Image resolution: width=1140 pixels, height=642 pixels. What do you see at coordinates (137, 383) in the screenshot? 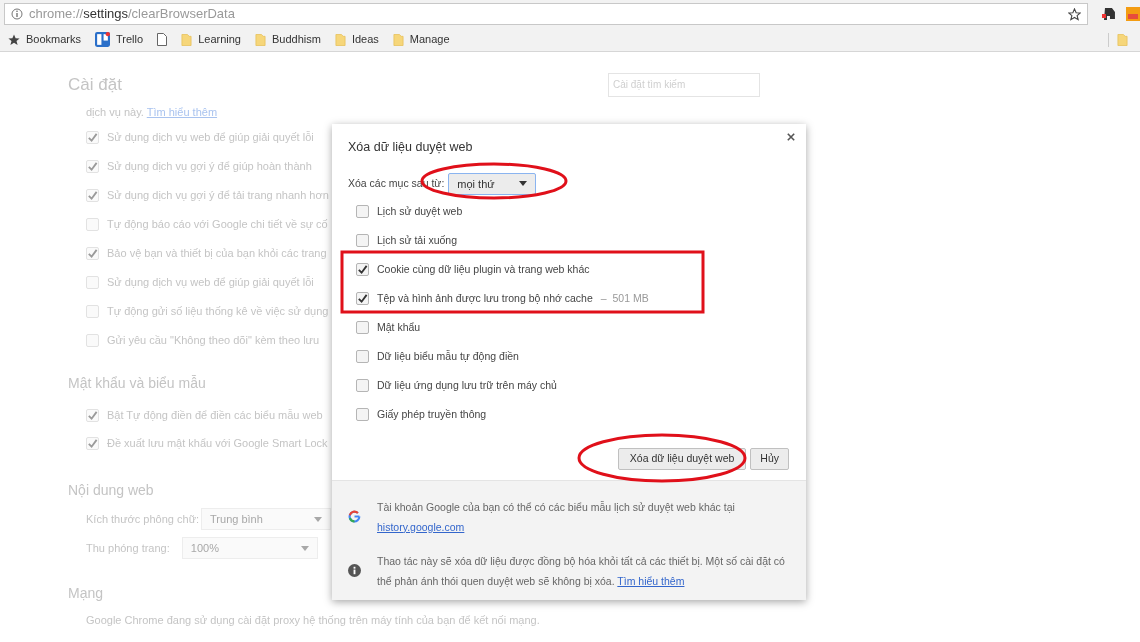
I see `section-heading: Mật khẩu và biểu mẫu` at bounding box center [137, 383].